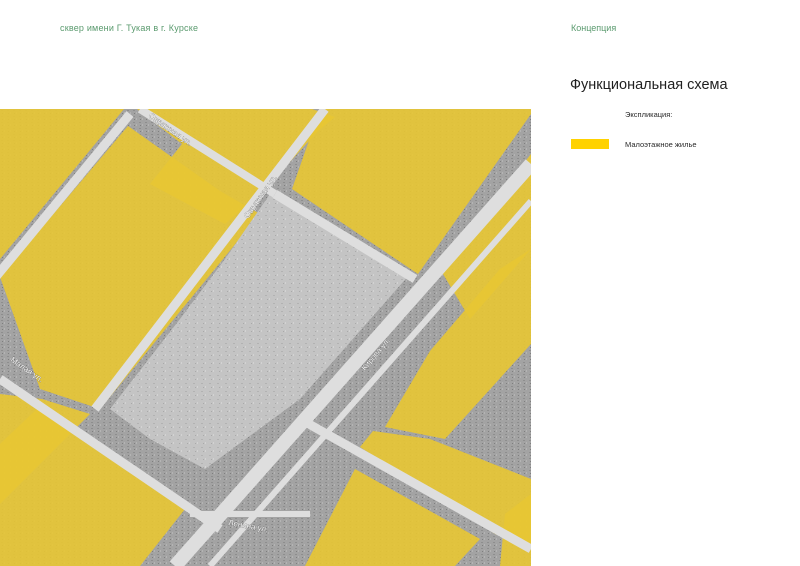  What do you see at coordinates (590, 144) in the screenshot?
I see `legend-swatch` at bounding box center [590, 144].